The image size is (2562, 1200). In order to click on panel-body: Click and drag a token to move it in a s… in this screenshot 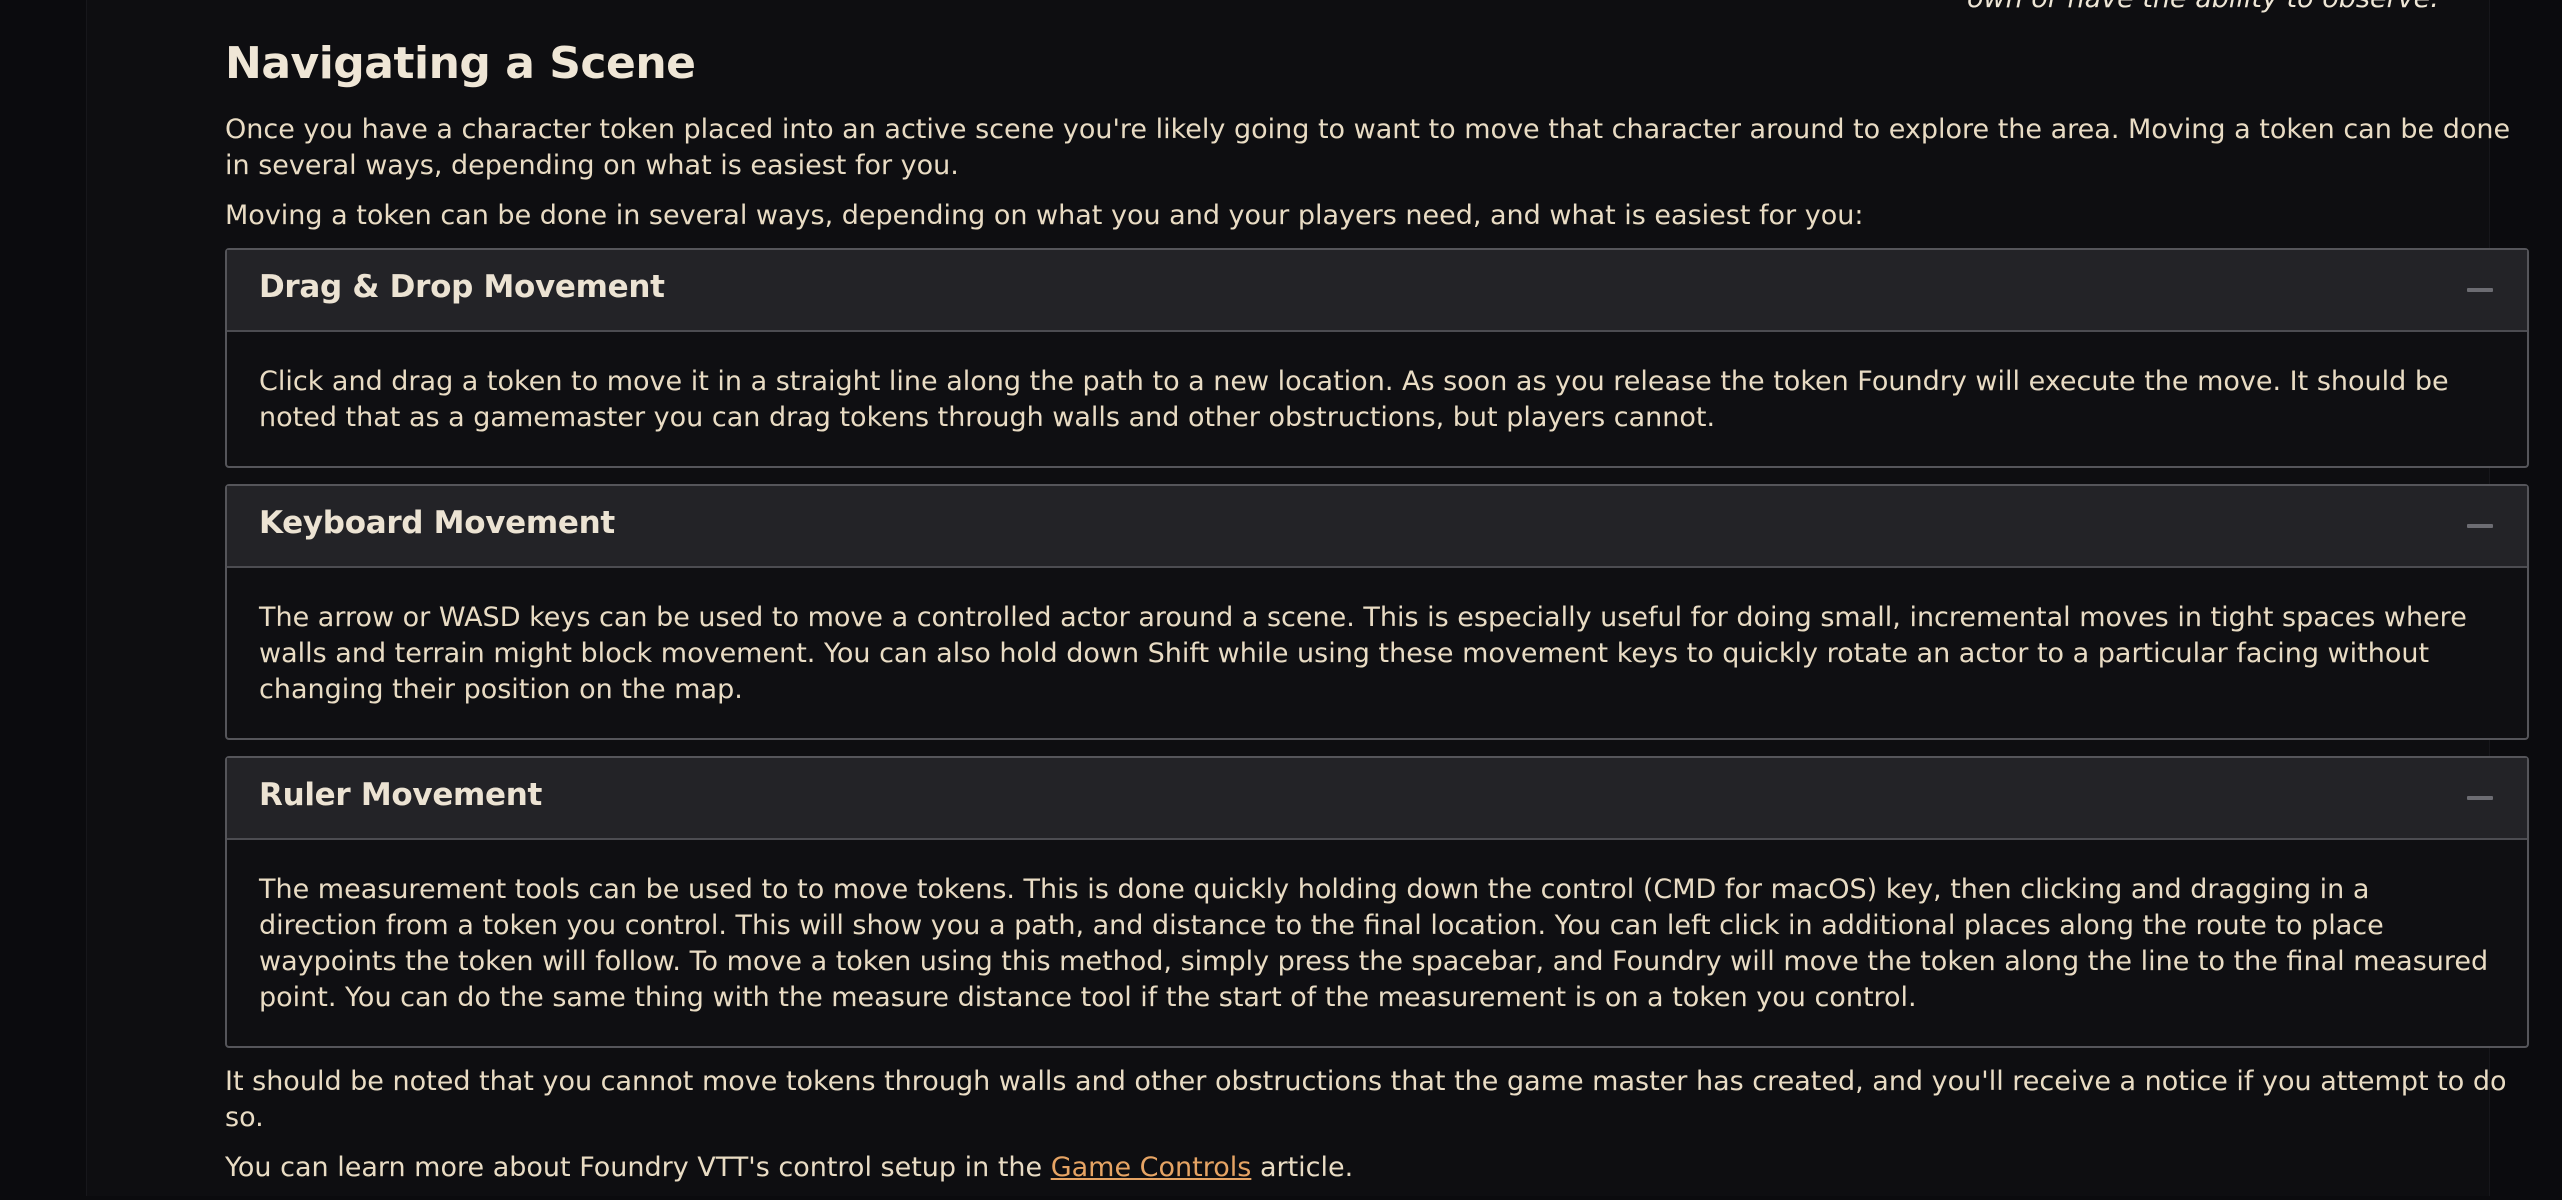, I will do `click(1354, 399)`.